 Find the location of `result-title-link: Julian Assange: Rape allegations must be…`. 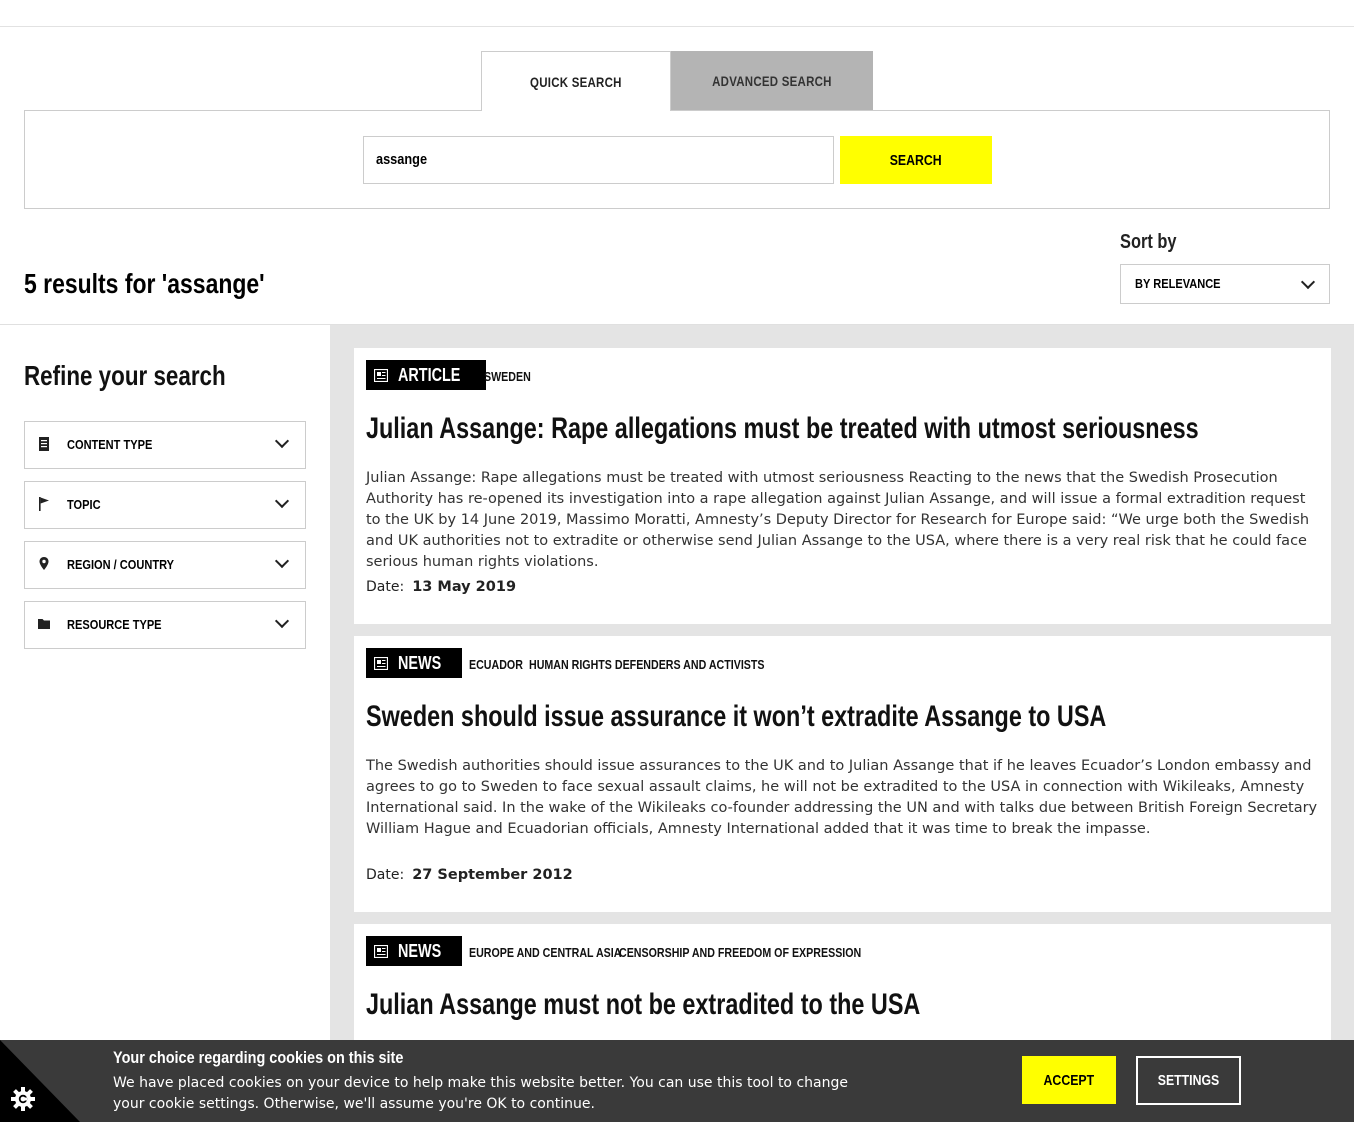

result-title-link: Julian Assange: Rape allegations must be… is located at coordinates (860, 429).